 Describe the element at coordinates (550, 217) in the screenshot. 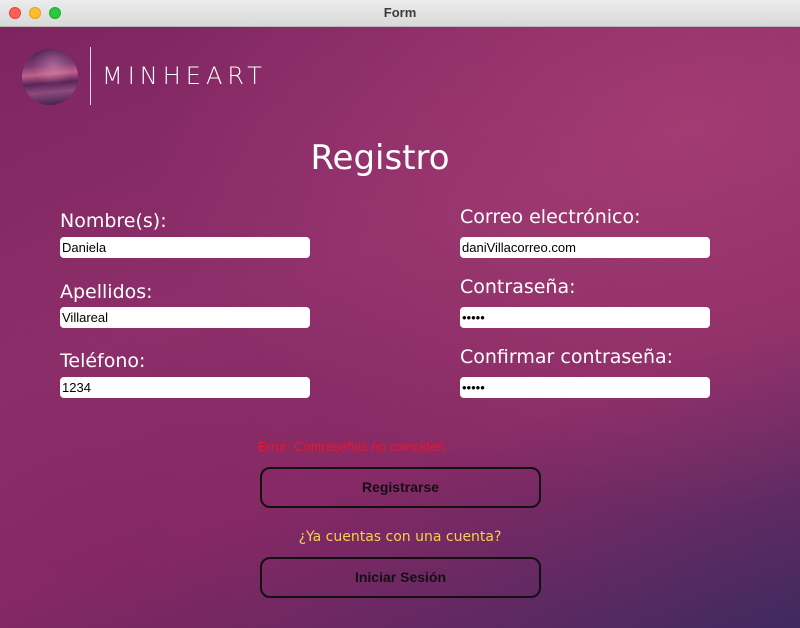

I see `correo-label: Correo electrónico:` at that location.